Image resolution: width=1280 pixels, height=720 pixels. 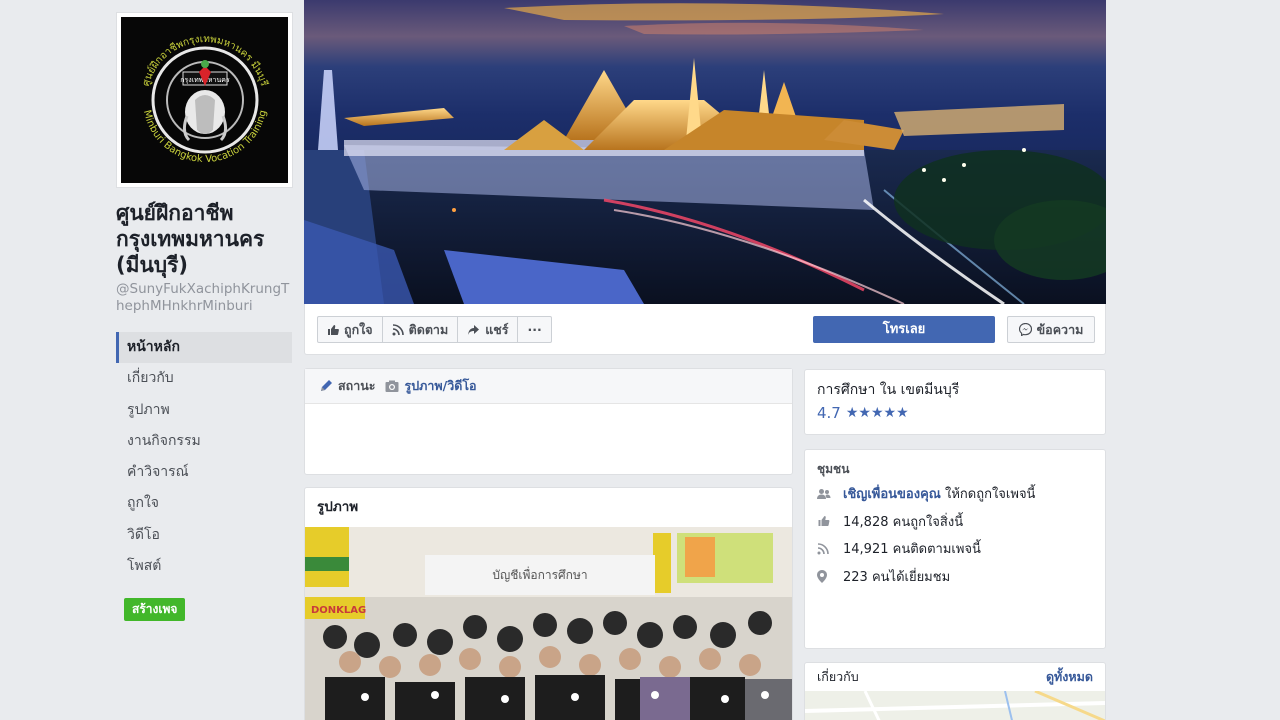 I want to click on page-title: ศูนย์ฝึกอาชีพกรุงเทพมหานคร (มีนบุรี), so click(x=206, y=239).